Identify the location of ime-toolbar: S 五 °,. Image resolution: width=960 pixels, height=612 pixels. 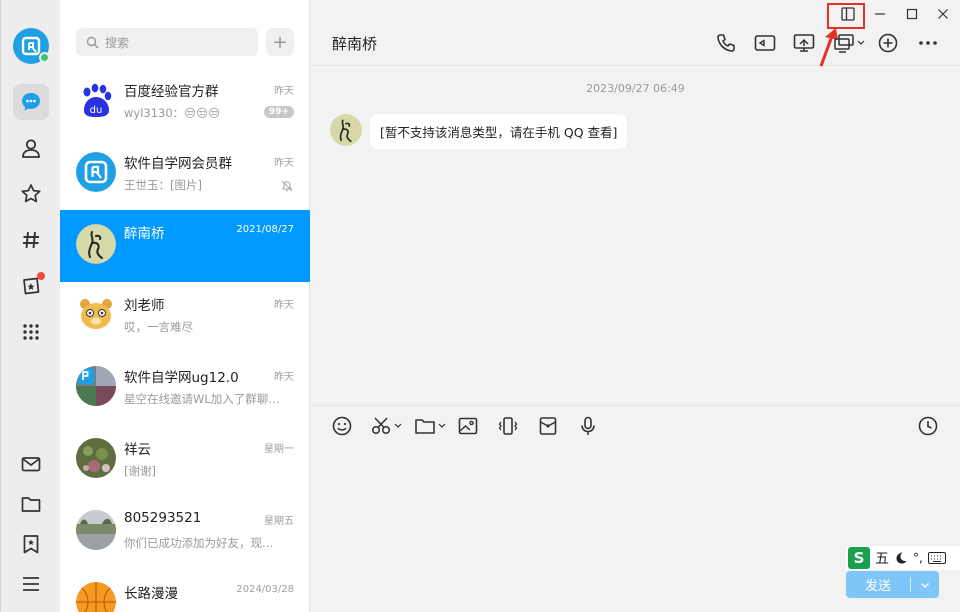
(903, 558).